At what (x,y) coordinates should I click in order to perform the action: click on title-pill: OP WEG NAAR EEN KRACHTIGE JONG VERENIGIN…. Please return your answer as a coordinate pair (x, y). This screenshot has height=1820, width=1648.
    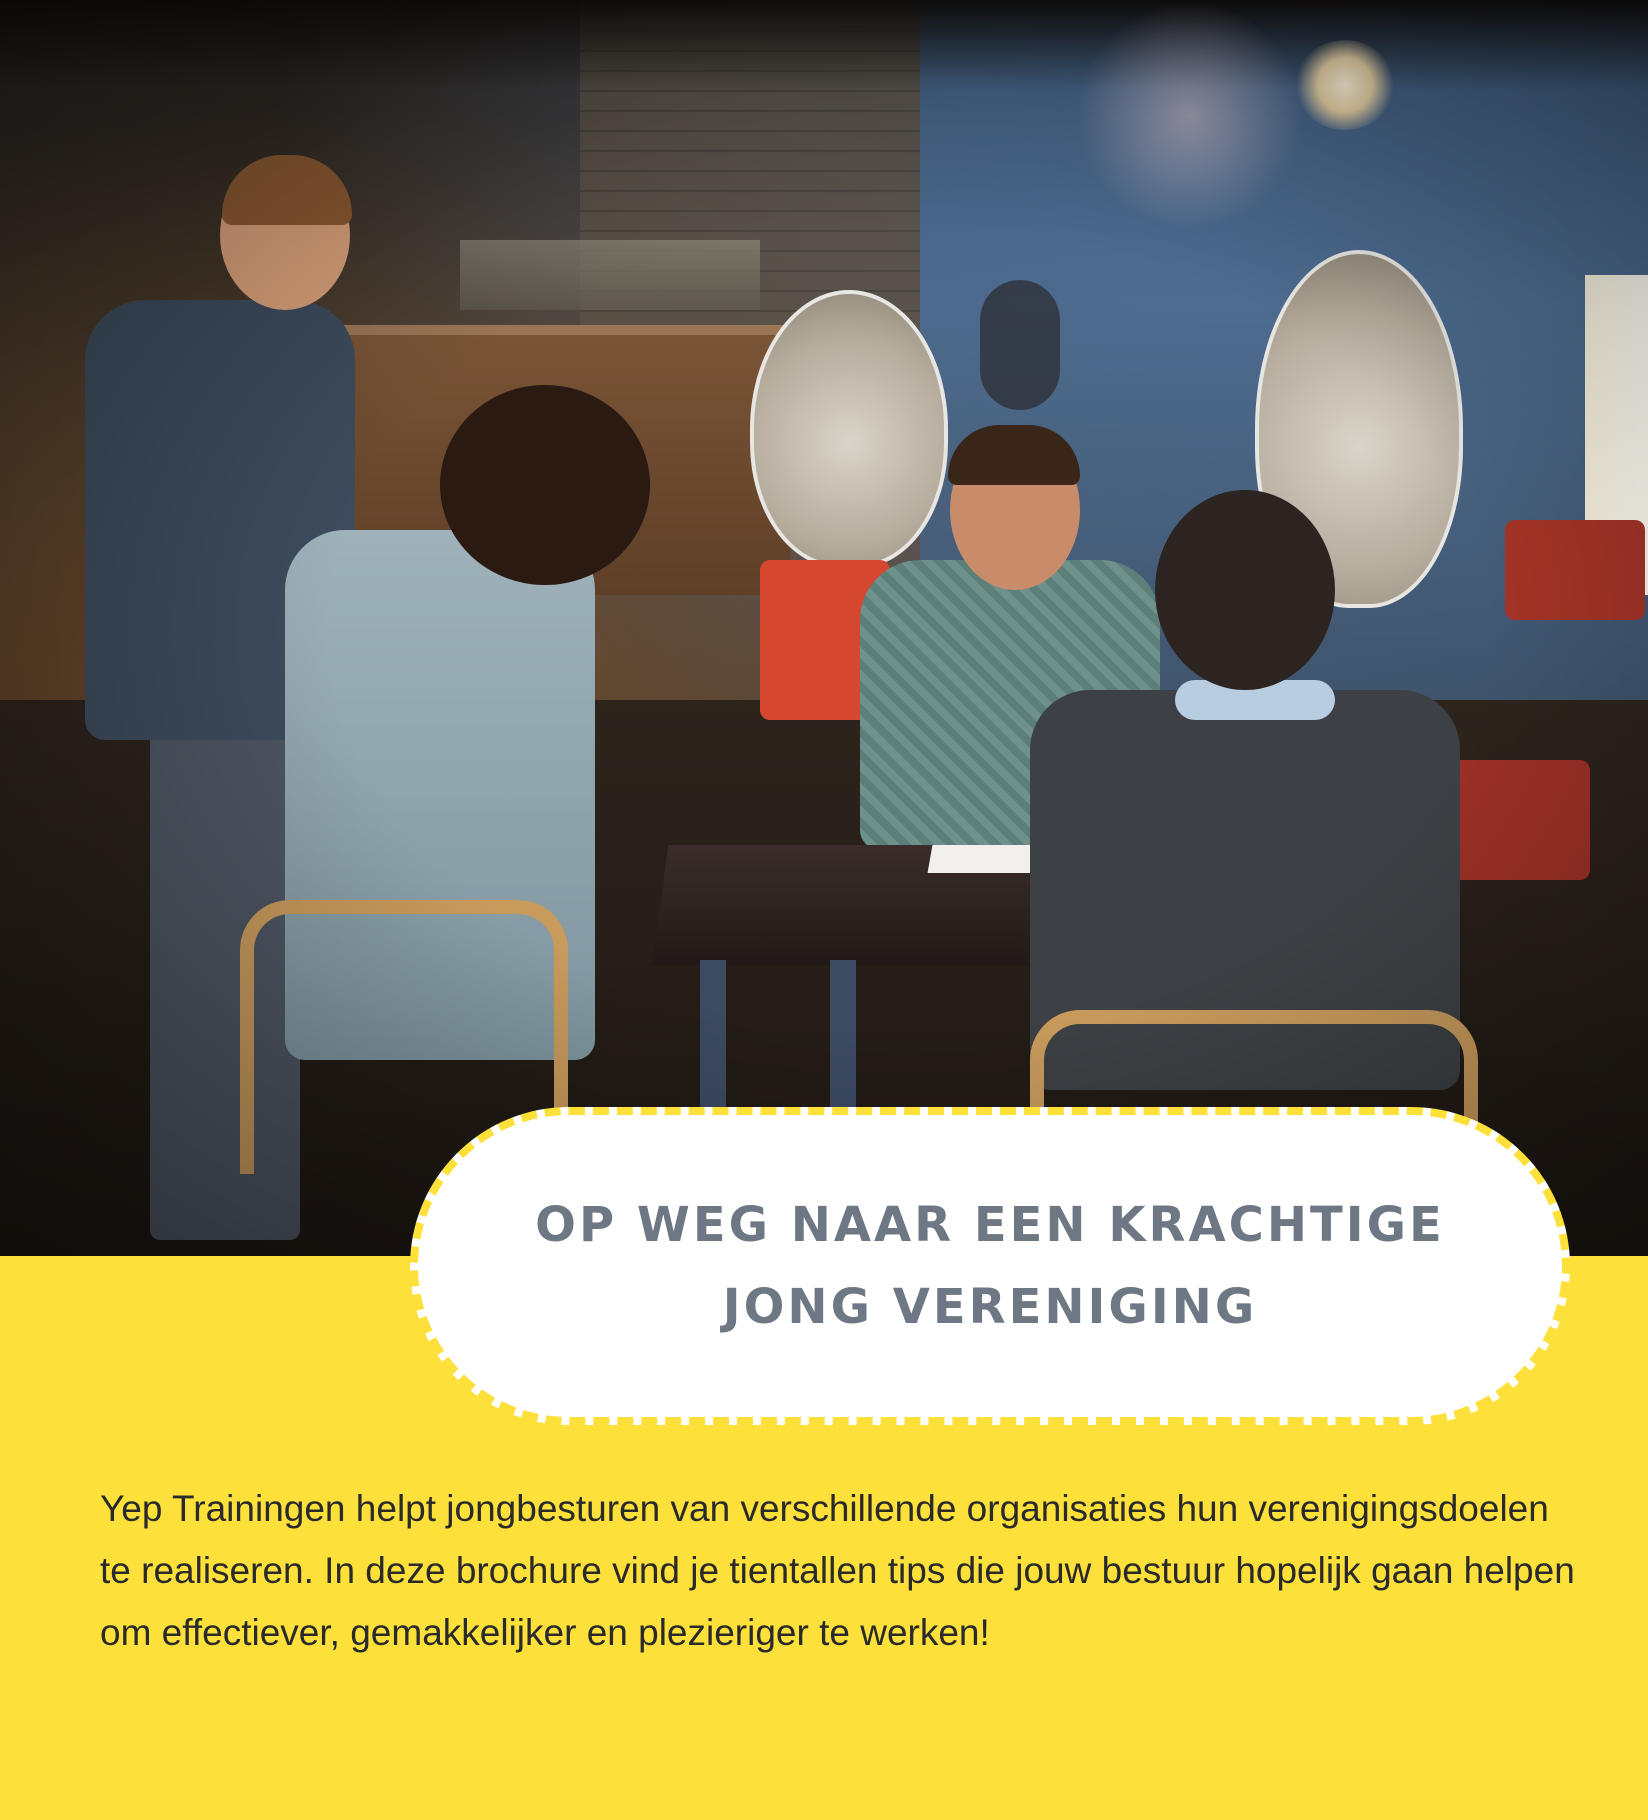
    Looking at the image, I should click on (990, 1266).